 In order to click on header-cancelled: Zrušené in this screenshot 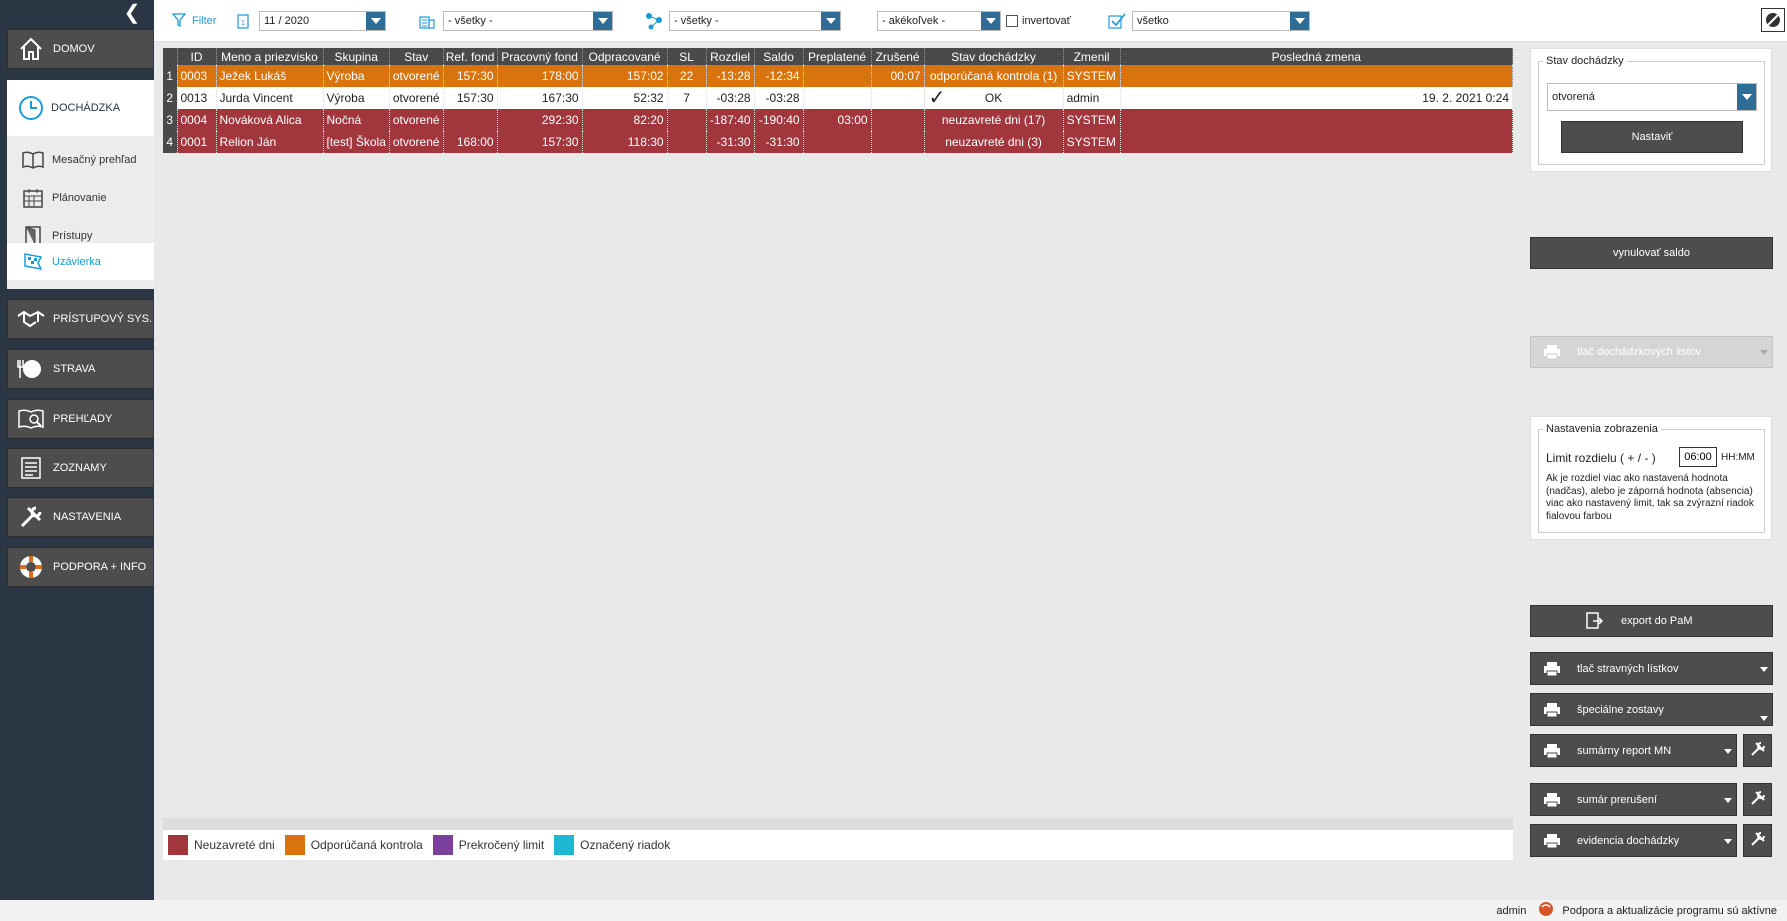, I will do `click(898, 56)`.